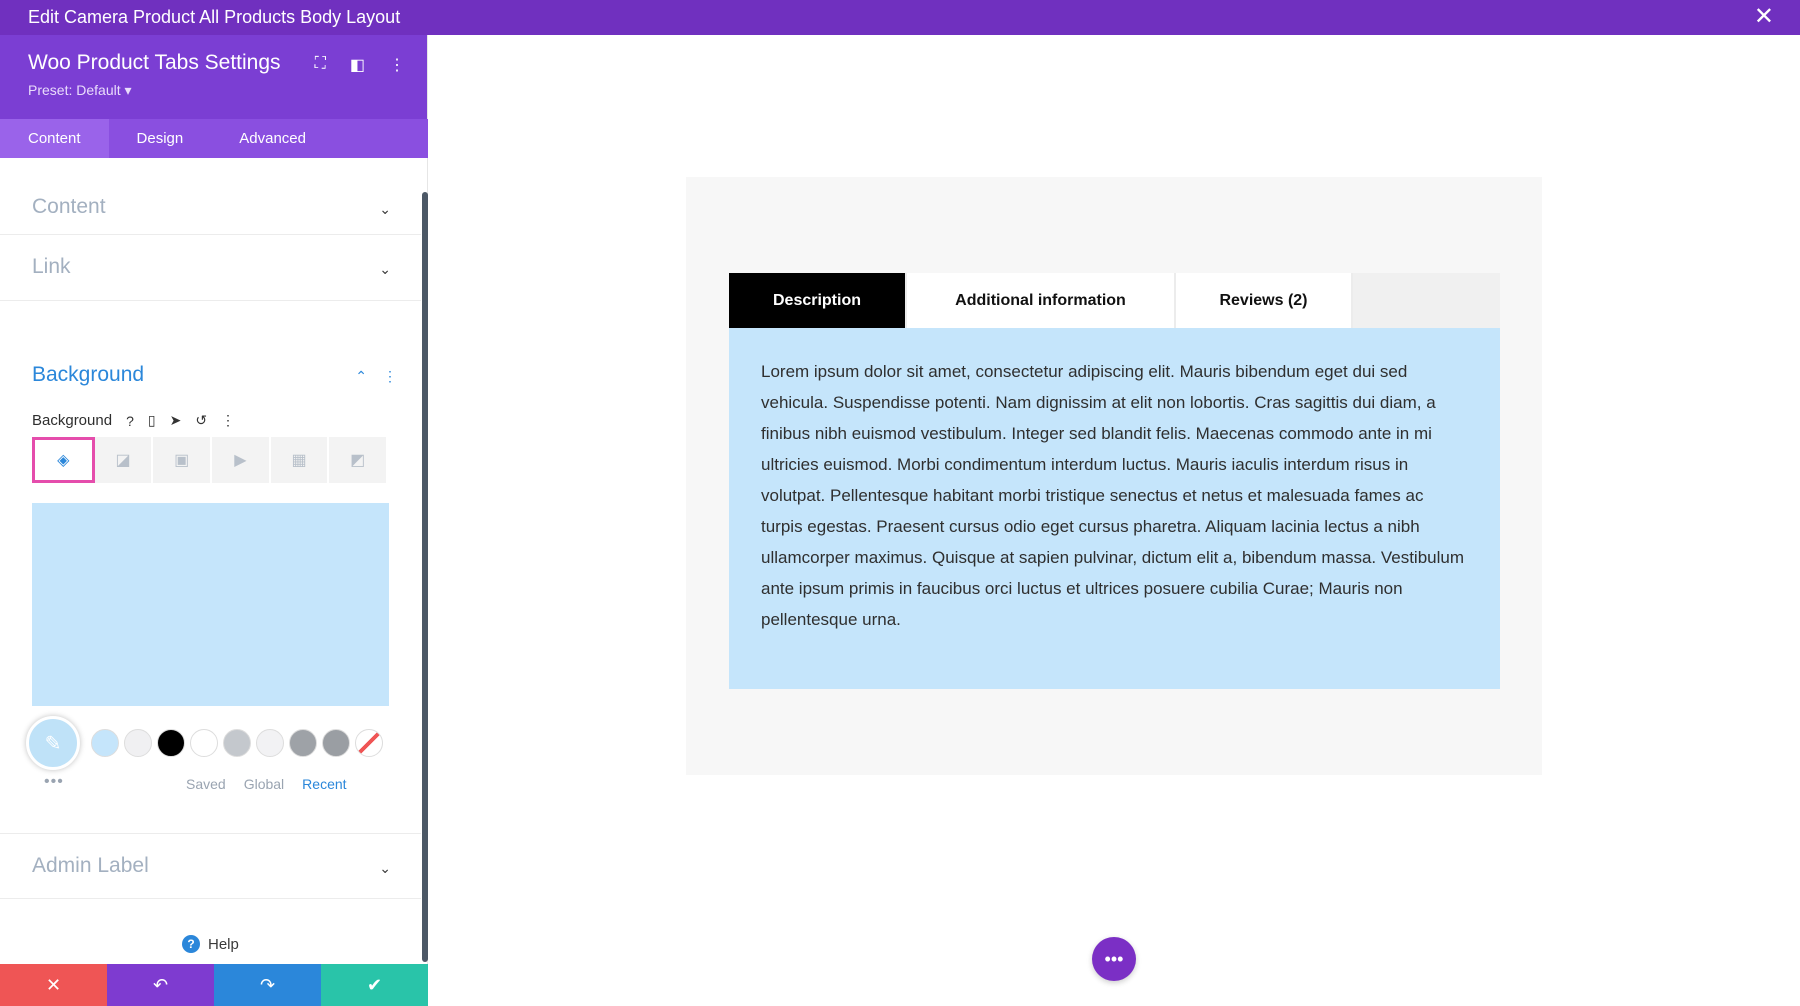 Image resolution: width=1800 pixels, height=1006 pixels. Describe the element at coordinates (154, 62) in the screenshot. I see `panel-title: Woo Product Tabs Settings` at that location.